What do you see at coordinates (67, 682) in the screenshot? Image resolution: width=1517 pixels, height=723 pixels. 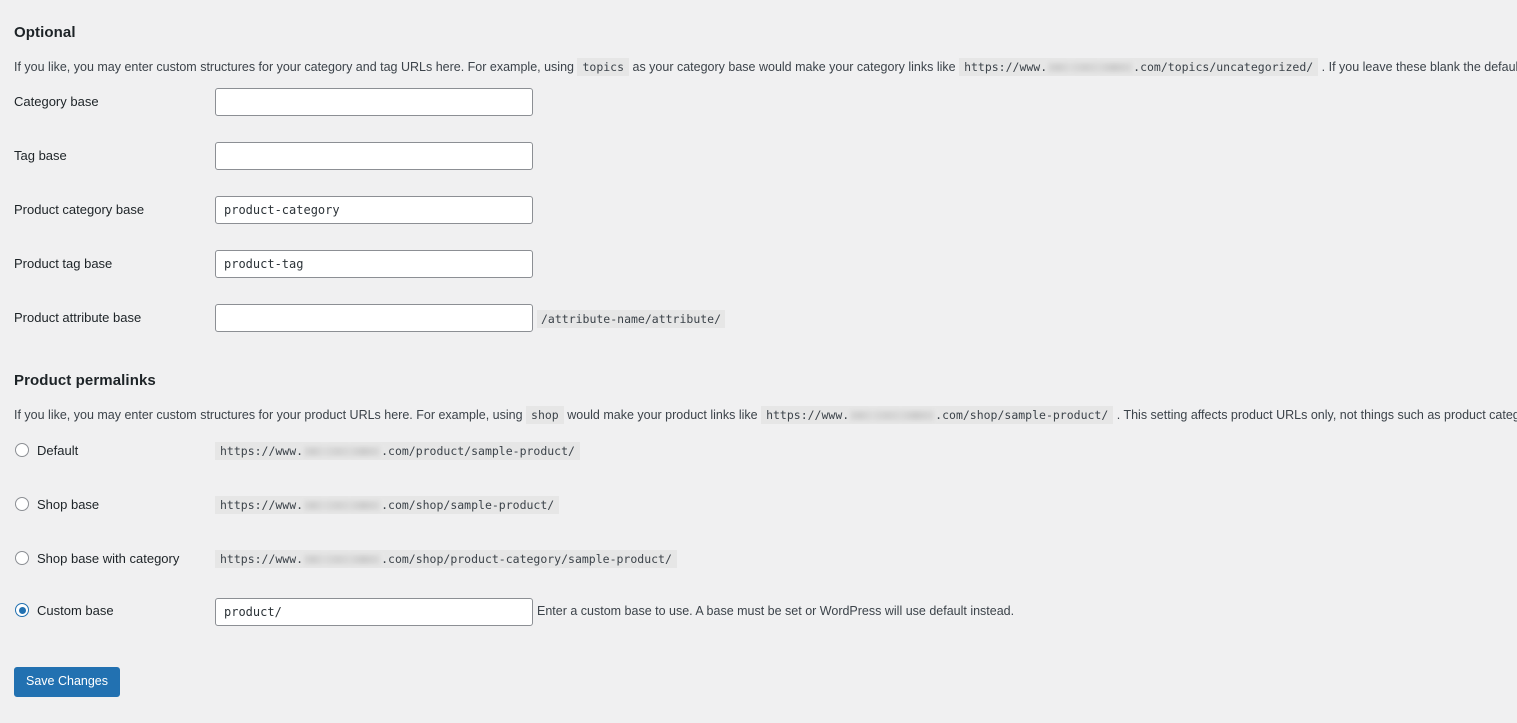 I see `save-changes-button: Save Changes` at bounding box center [67, 682].